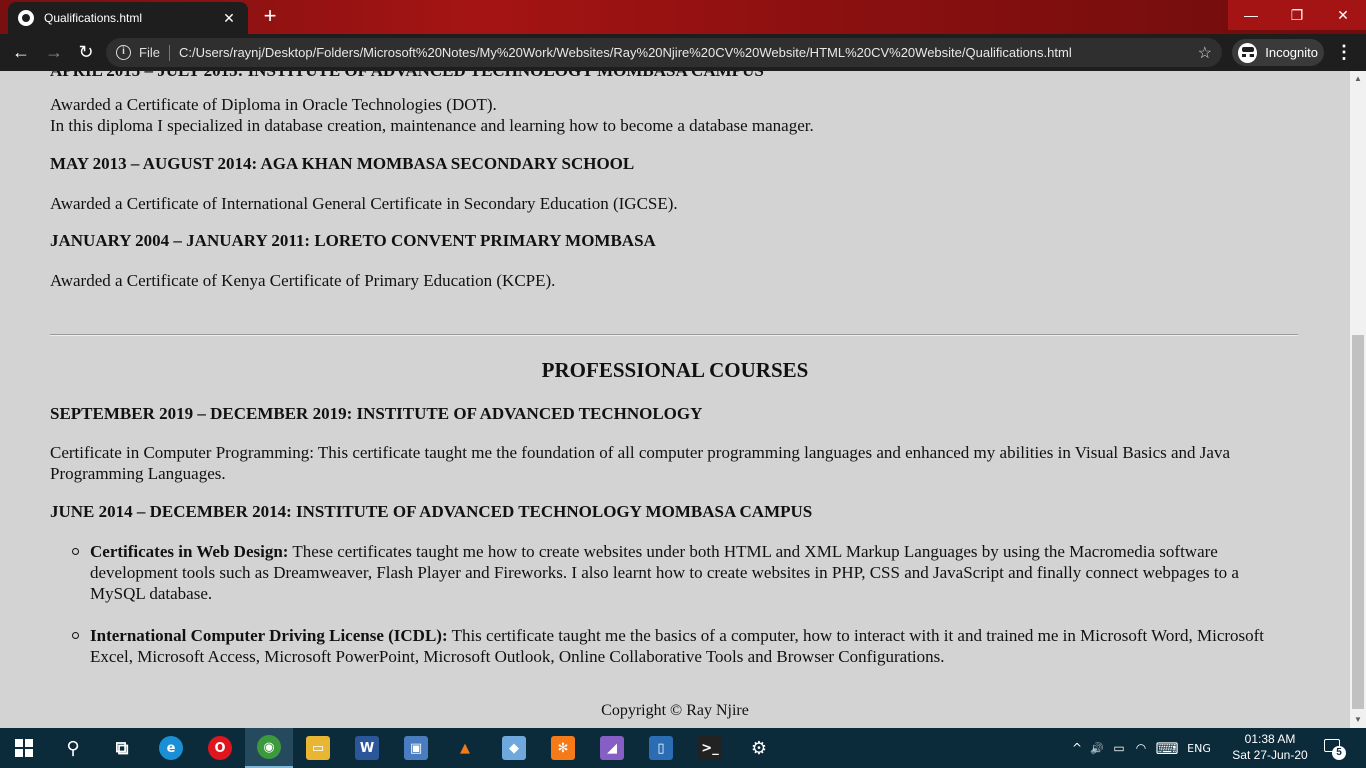 The image size is (1366, 768). What do you see at coordinates (149, 52) in the screenshot?
I see `url-scheme-label: File` at bounding box center [149, 52].